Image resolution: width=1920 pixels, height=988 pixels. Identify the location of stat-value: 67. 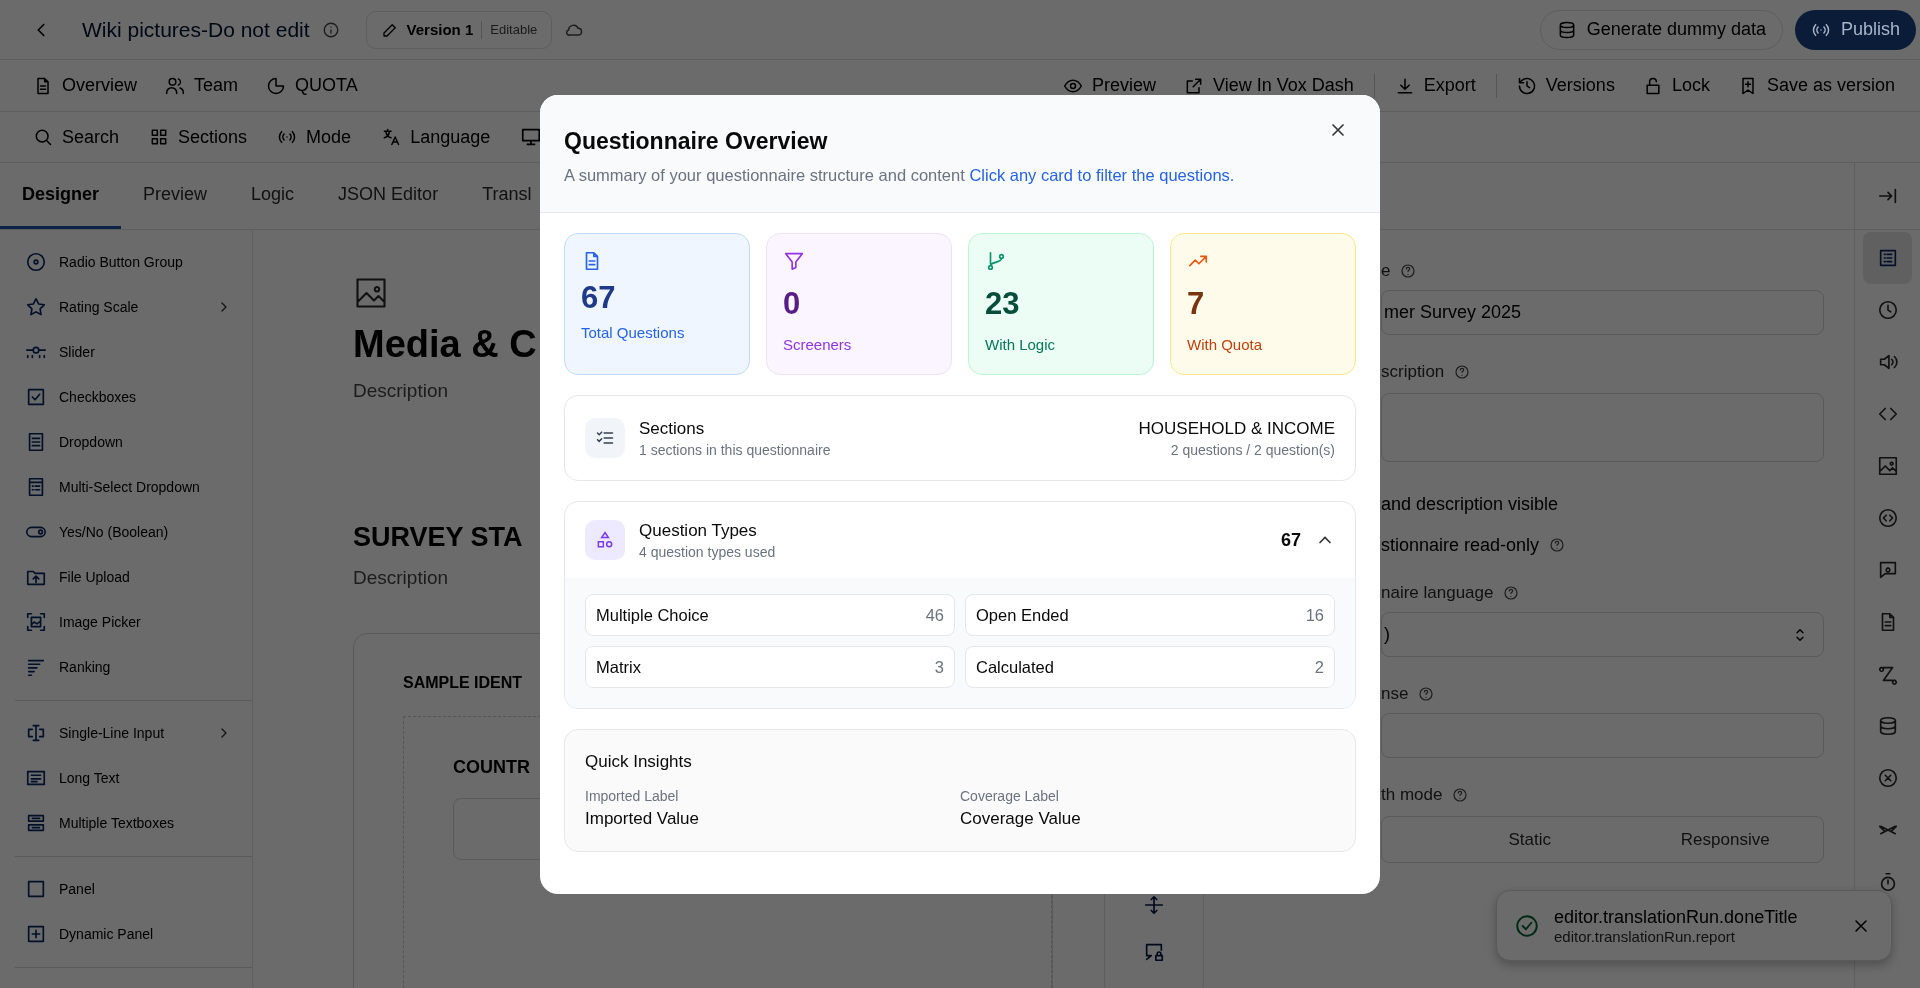
(599, 298).